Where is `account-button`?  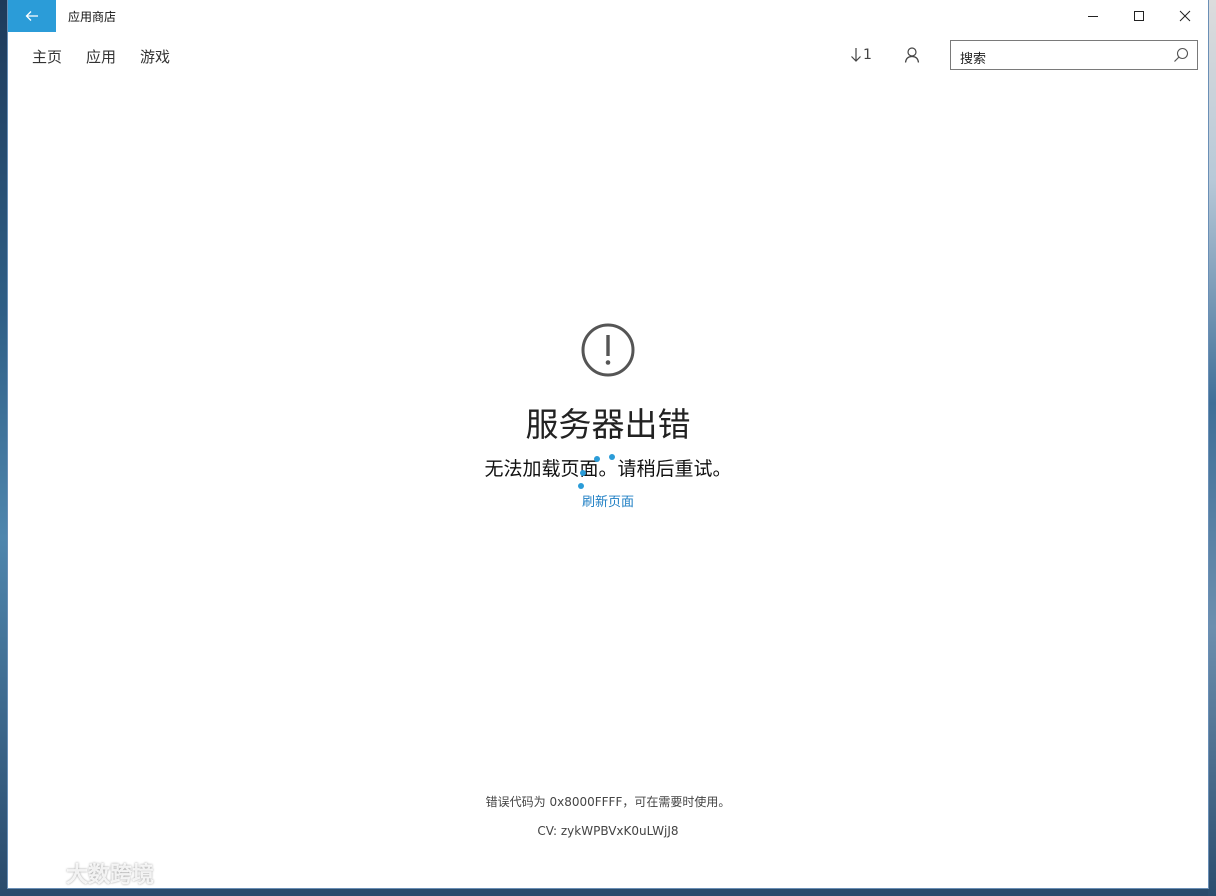
account-button is located at coordinates (912, 57).